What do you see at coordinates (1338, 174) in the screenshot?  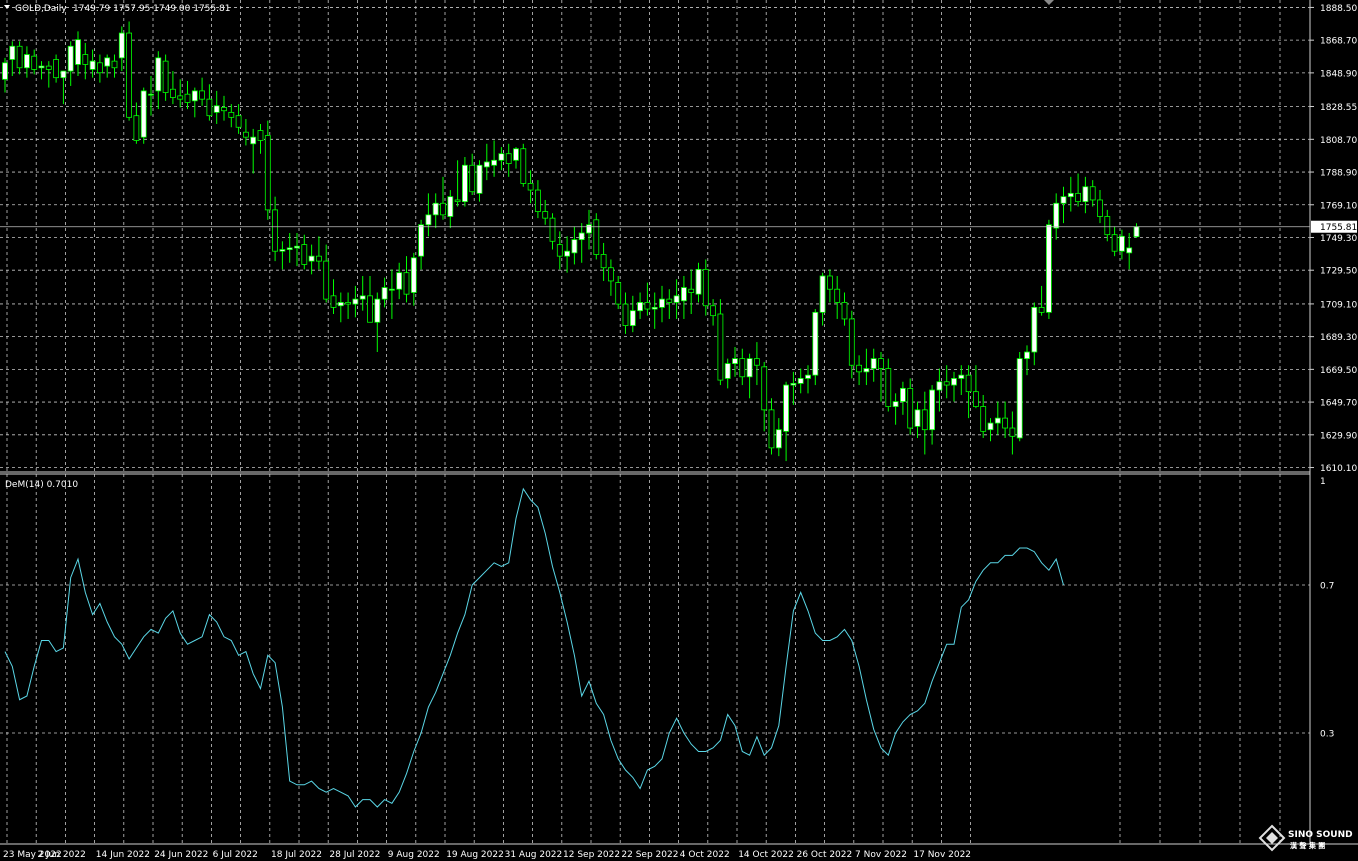 I see `price-tick-label: 1788.90` at bounding box center [1338, 174].